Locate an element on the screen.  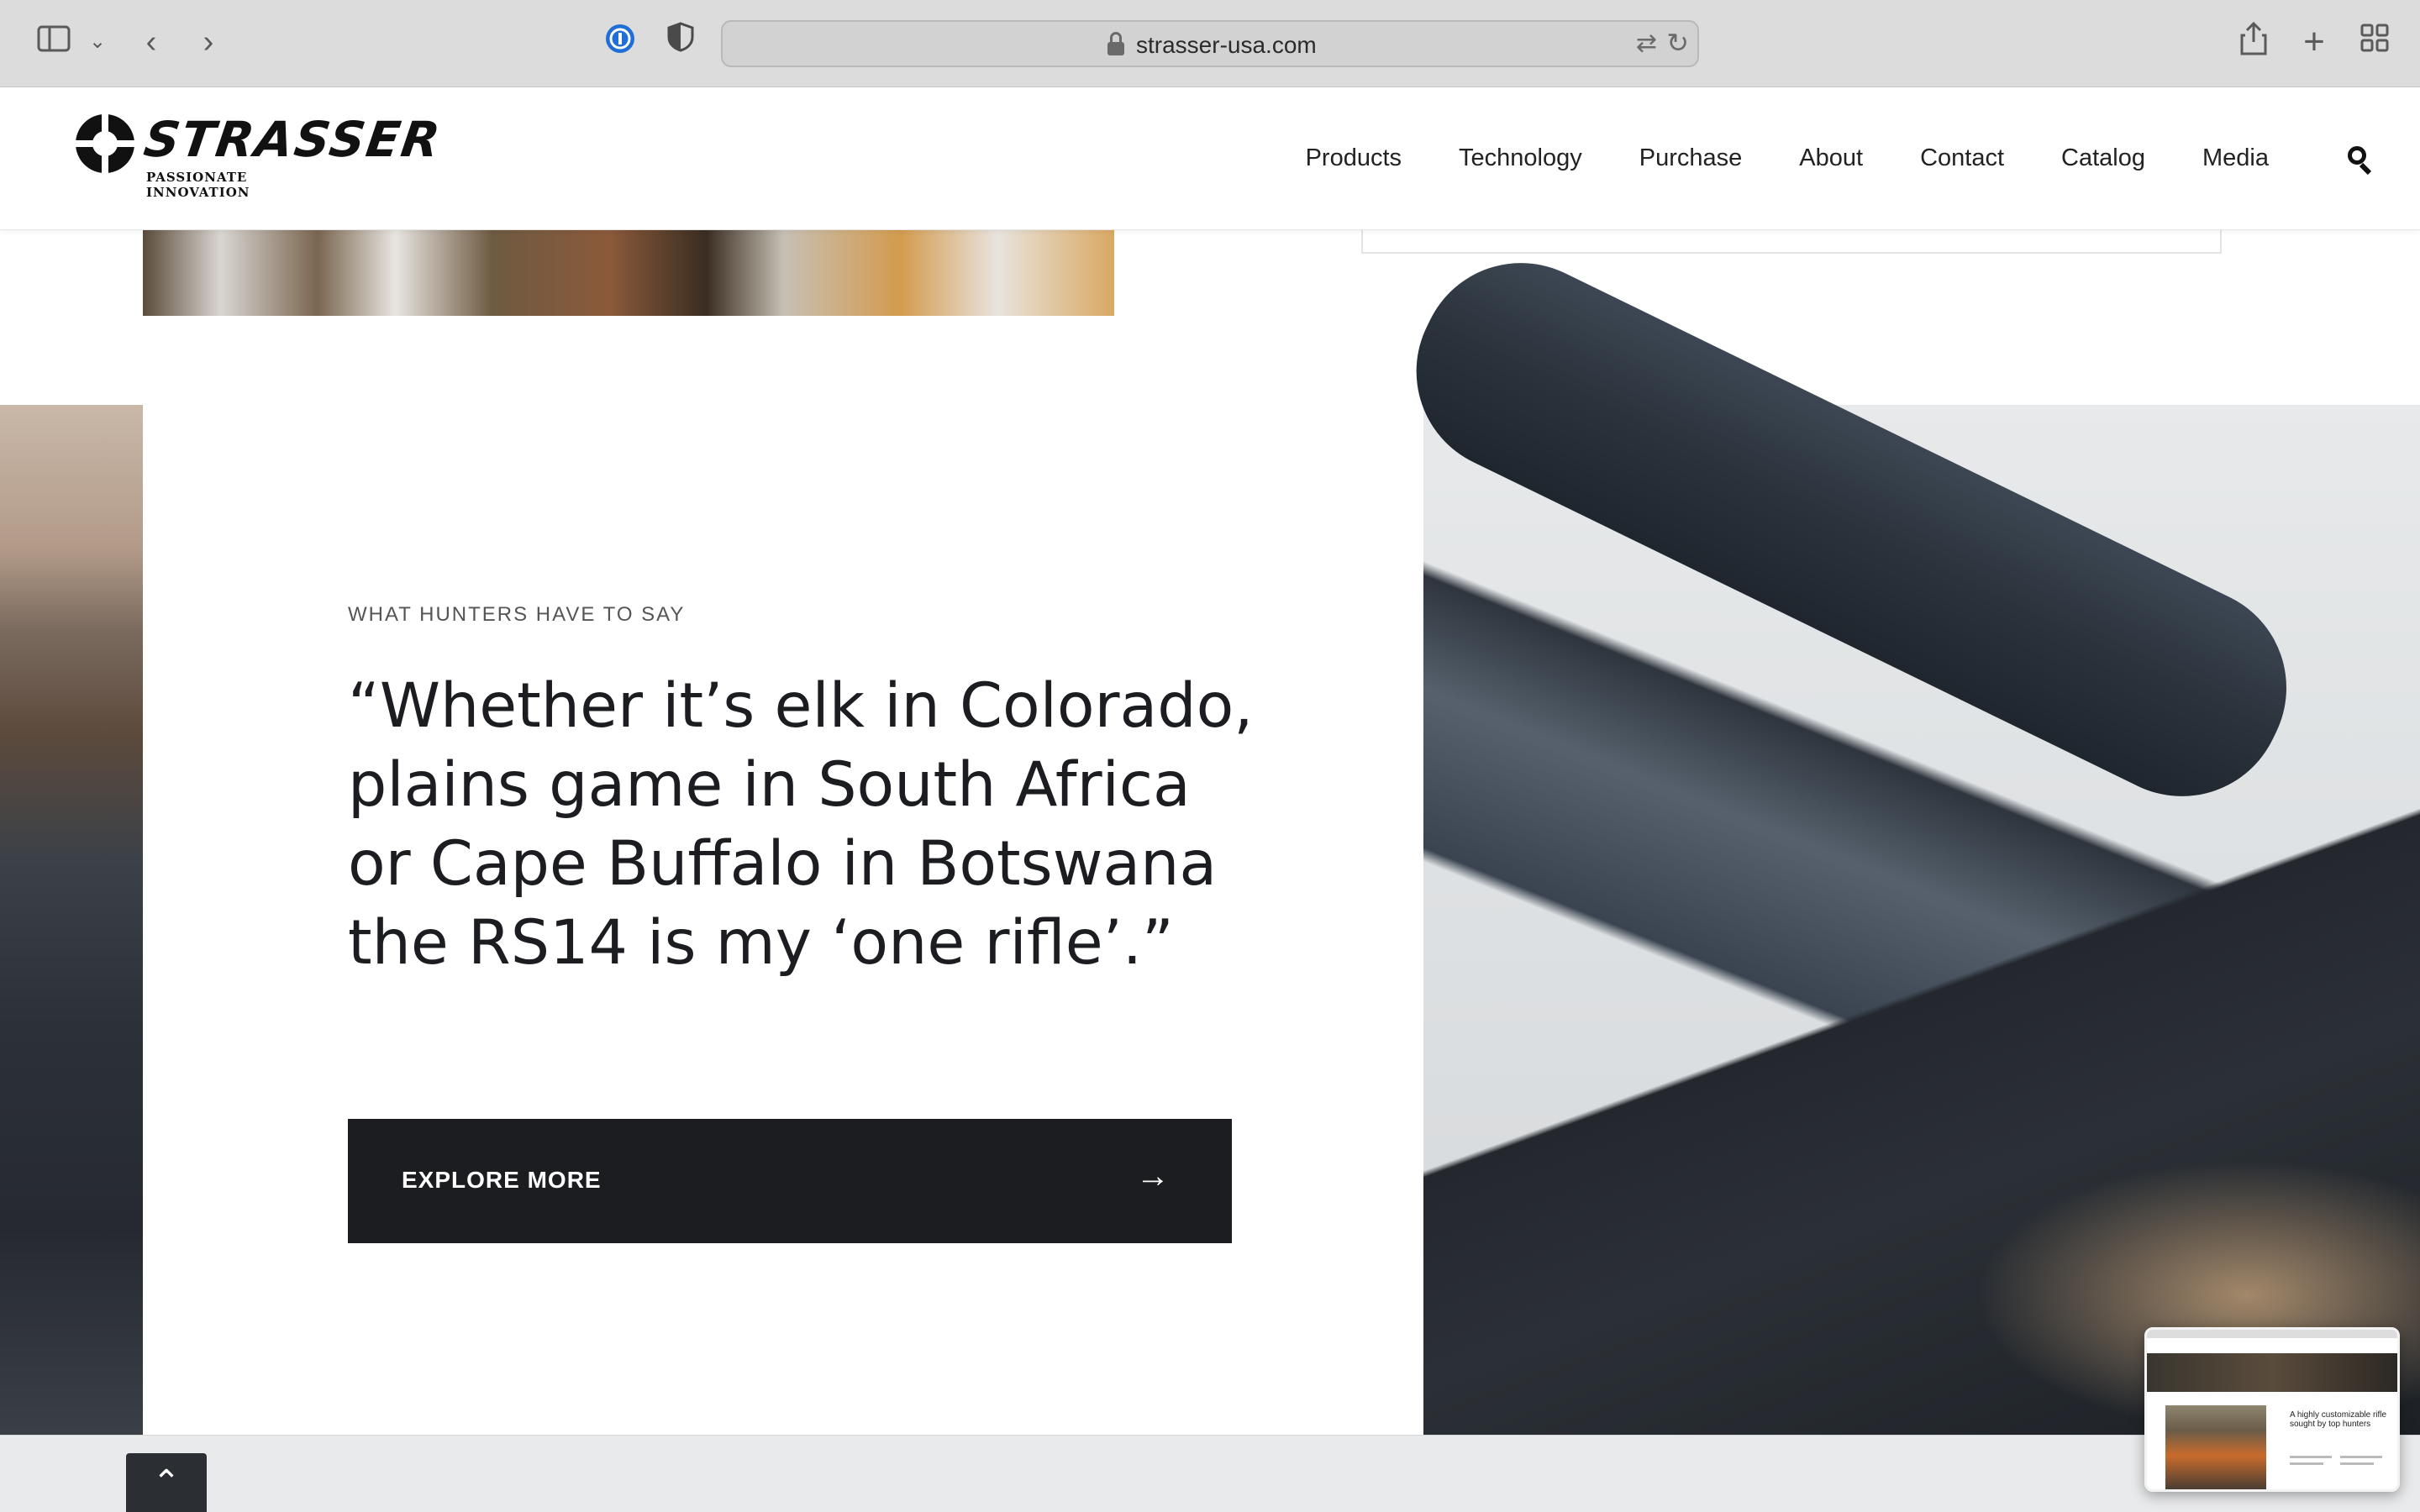
strasser-logo: STRASSER PASSIONATE INNOVATION is located at coordinates (261, 155).